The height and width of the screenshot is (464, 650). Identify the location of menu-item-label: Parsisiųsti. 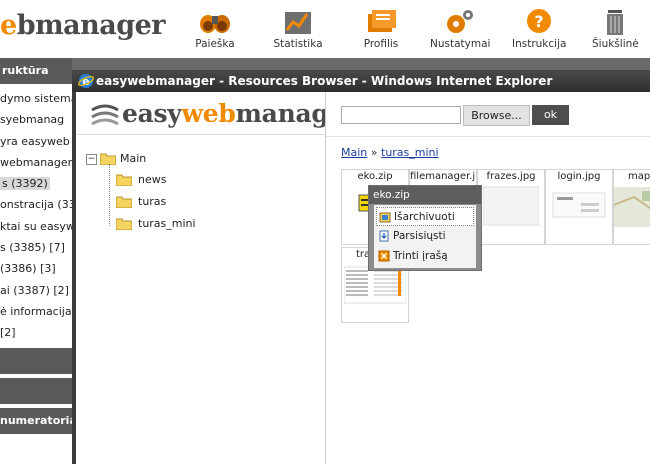
(419, 236).